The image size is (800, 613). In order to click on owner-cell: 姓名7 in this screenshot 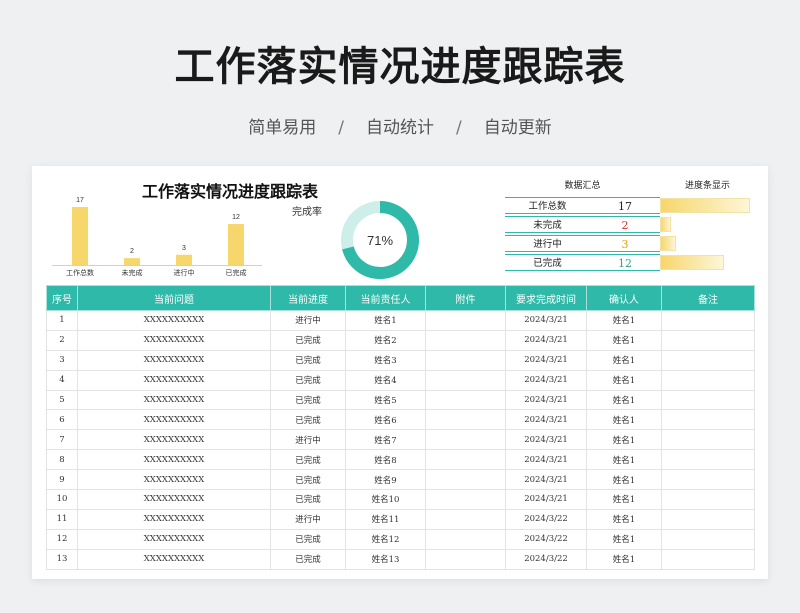, I will do `click(385, 440)`.